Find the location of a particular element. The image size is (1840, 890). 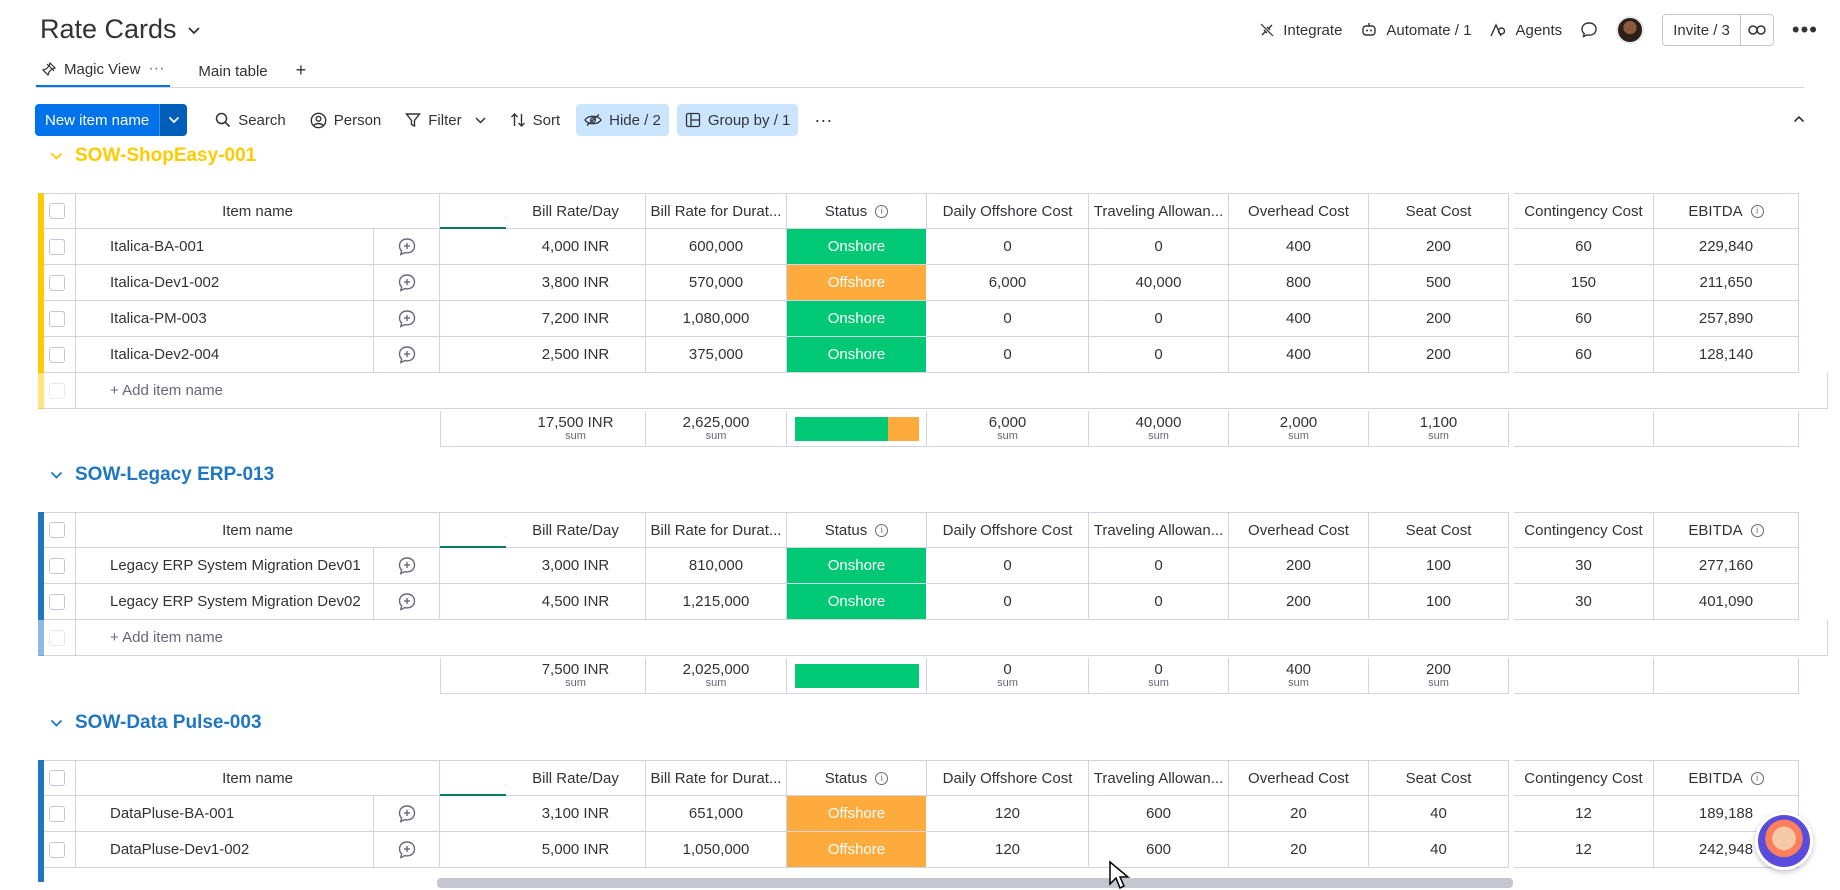

horizontal-scrollbar is located at coordinates (975, 883).